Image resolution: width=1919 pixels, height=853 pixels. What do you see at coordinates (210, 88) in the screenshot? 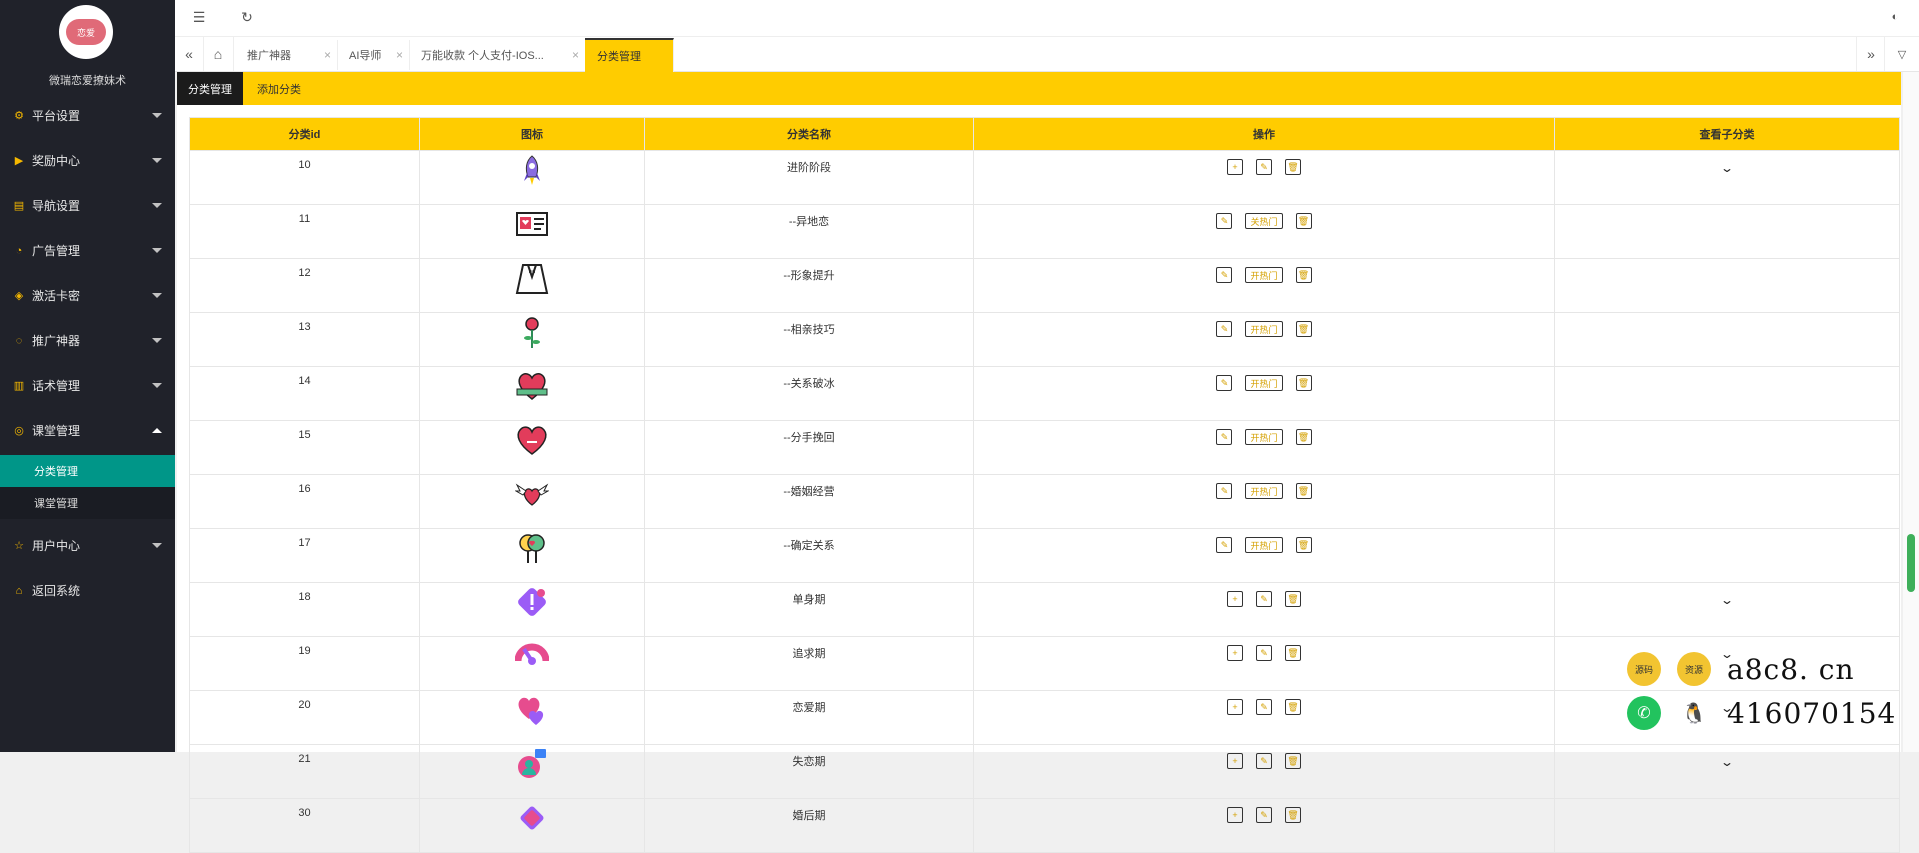
I see `subtab-category-manage: 分类管理` at bounding box center [210, 88].